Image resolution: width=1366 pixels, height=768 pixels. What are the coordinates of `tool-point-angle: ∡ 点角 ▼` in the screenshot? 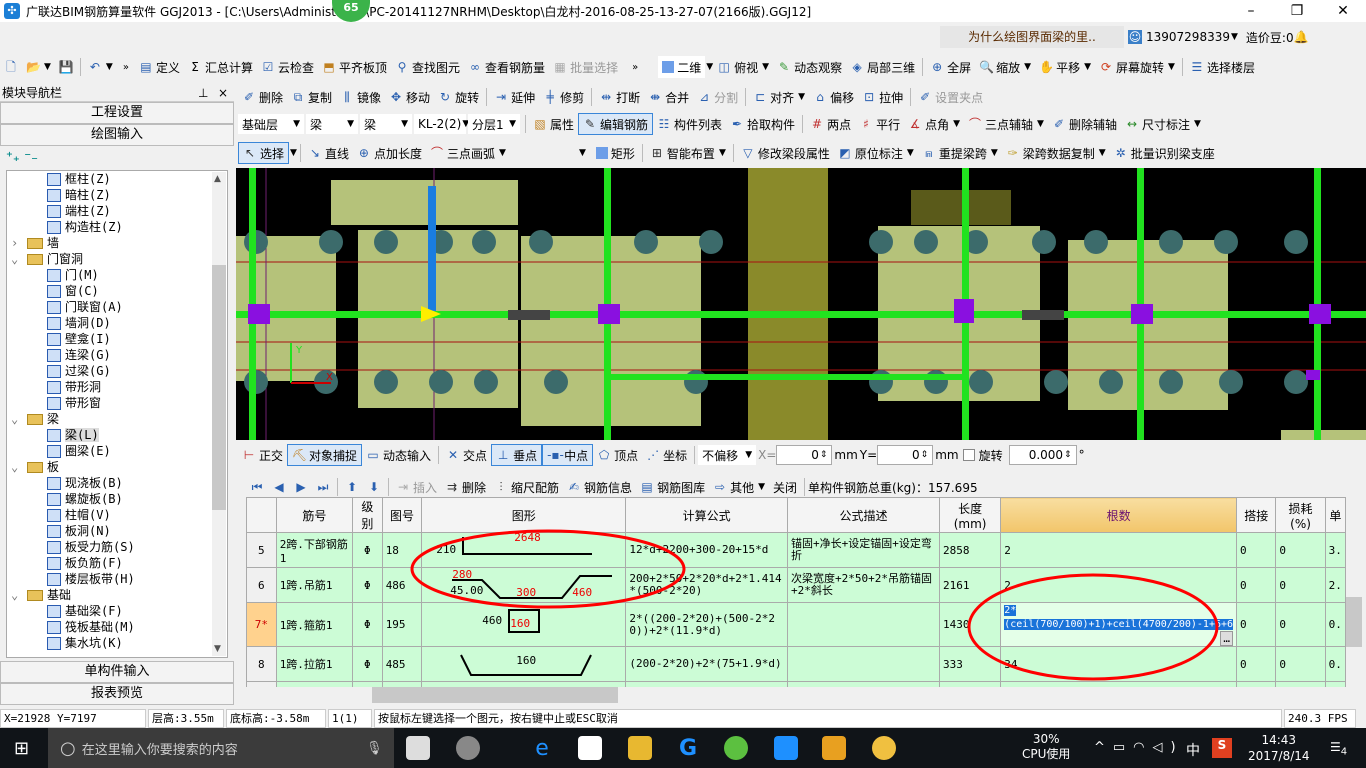 It's located at (934, 124).